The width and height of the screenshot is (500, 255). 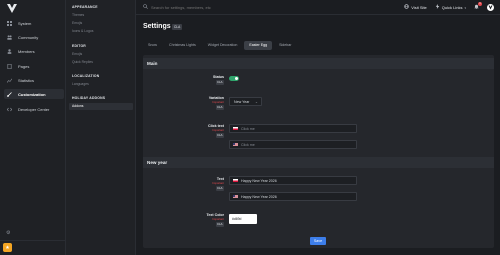 I want to click on sidebar-item-members: Members, so click(x=34, y=51).